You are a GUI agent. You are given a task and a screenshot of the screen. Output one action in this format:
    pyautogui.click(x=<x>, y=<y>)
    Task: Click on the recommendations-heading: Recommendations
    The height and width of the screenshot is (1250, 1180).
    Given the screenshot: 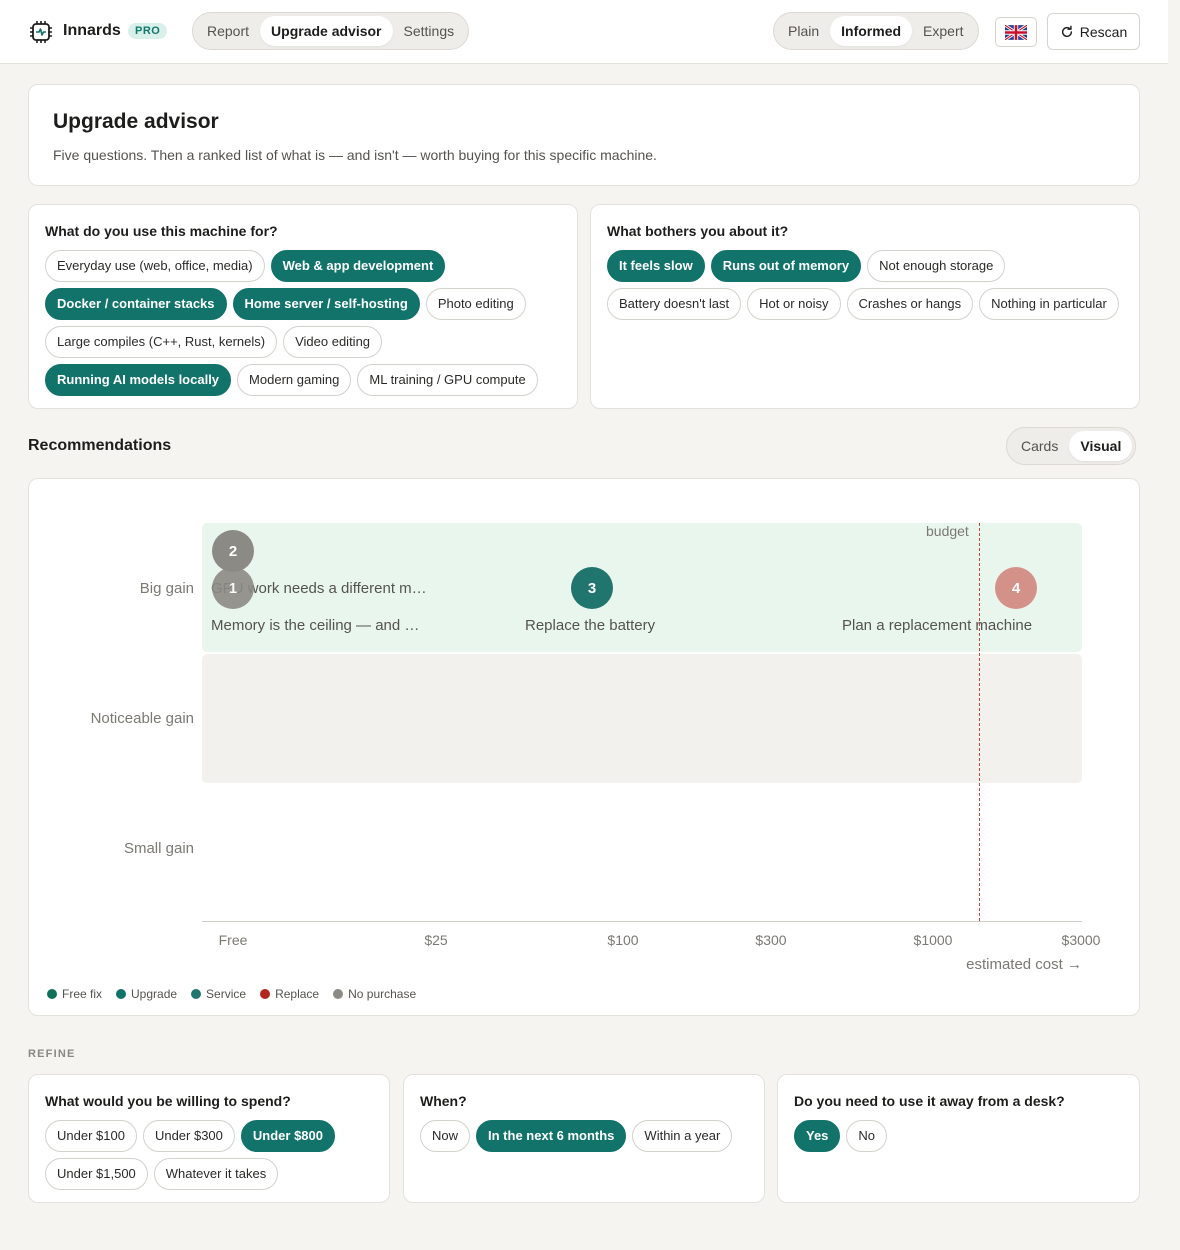 What is the action you would take?
    pyautogui.click(x=100, y=445)
    